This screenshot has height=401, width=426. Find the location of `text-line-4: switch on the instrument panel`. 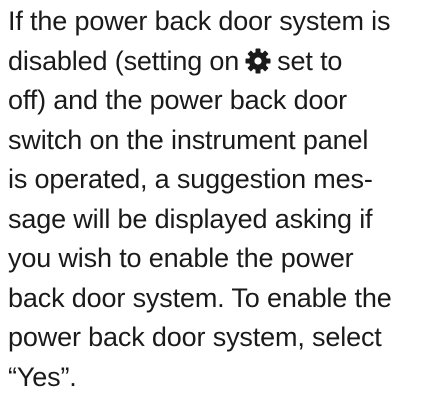

text-line-4: switch on the instrument panel is located at coordinates (188, 139).